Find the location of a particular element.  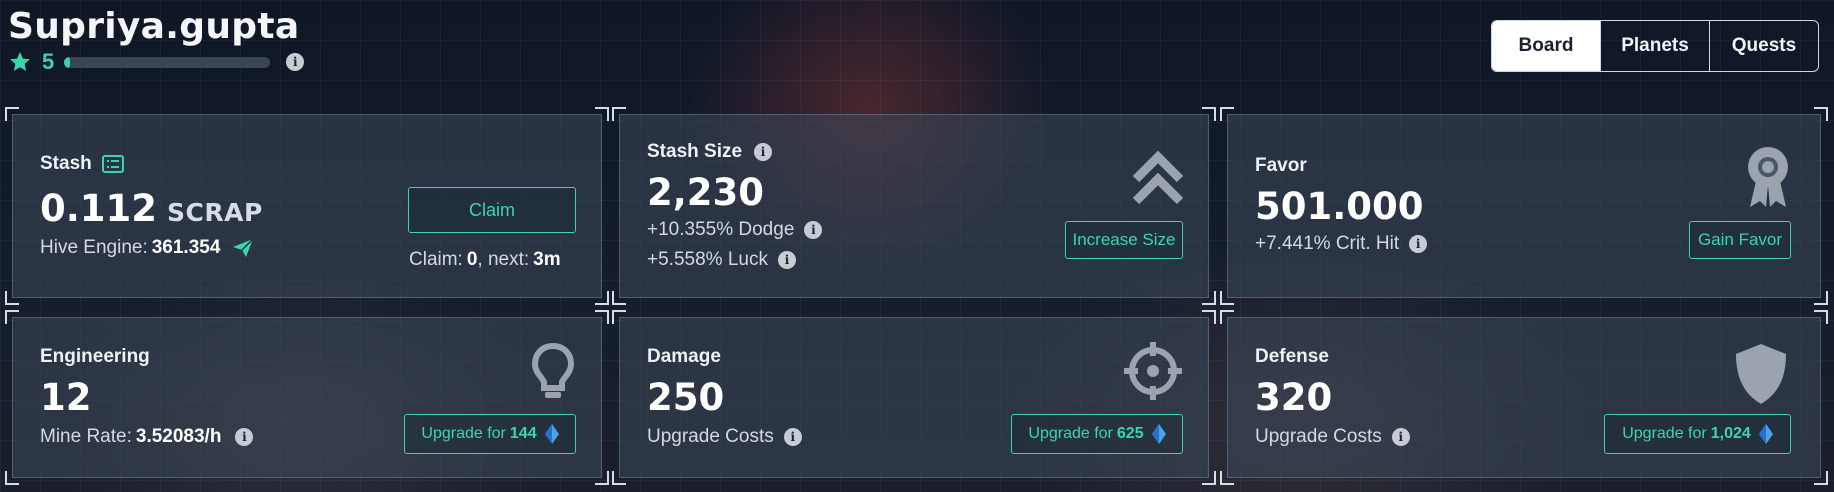

tab-quests: Quests is located at coordinates (1763, 46).